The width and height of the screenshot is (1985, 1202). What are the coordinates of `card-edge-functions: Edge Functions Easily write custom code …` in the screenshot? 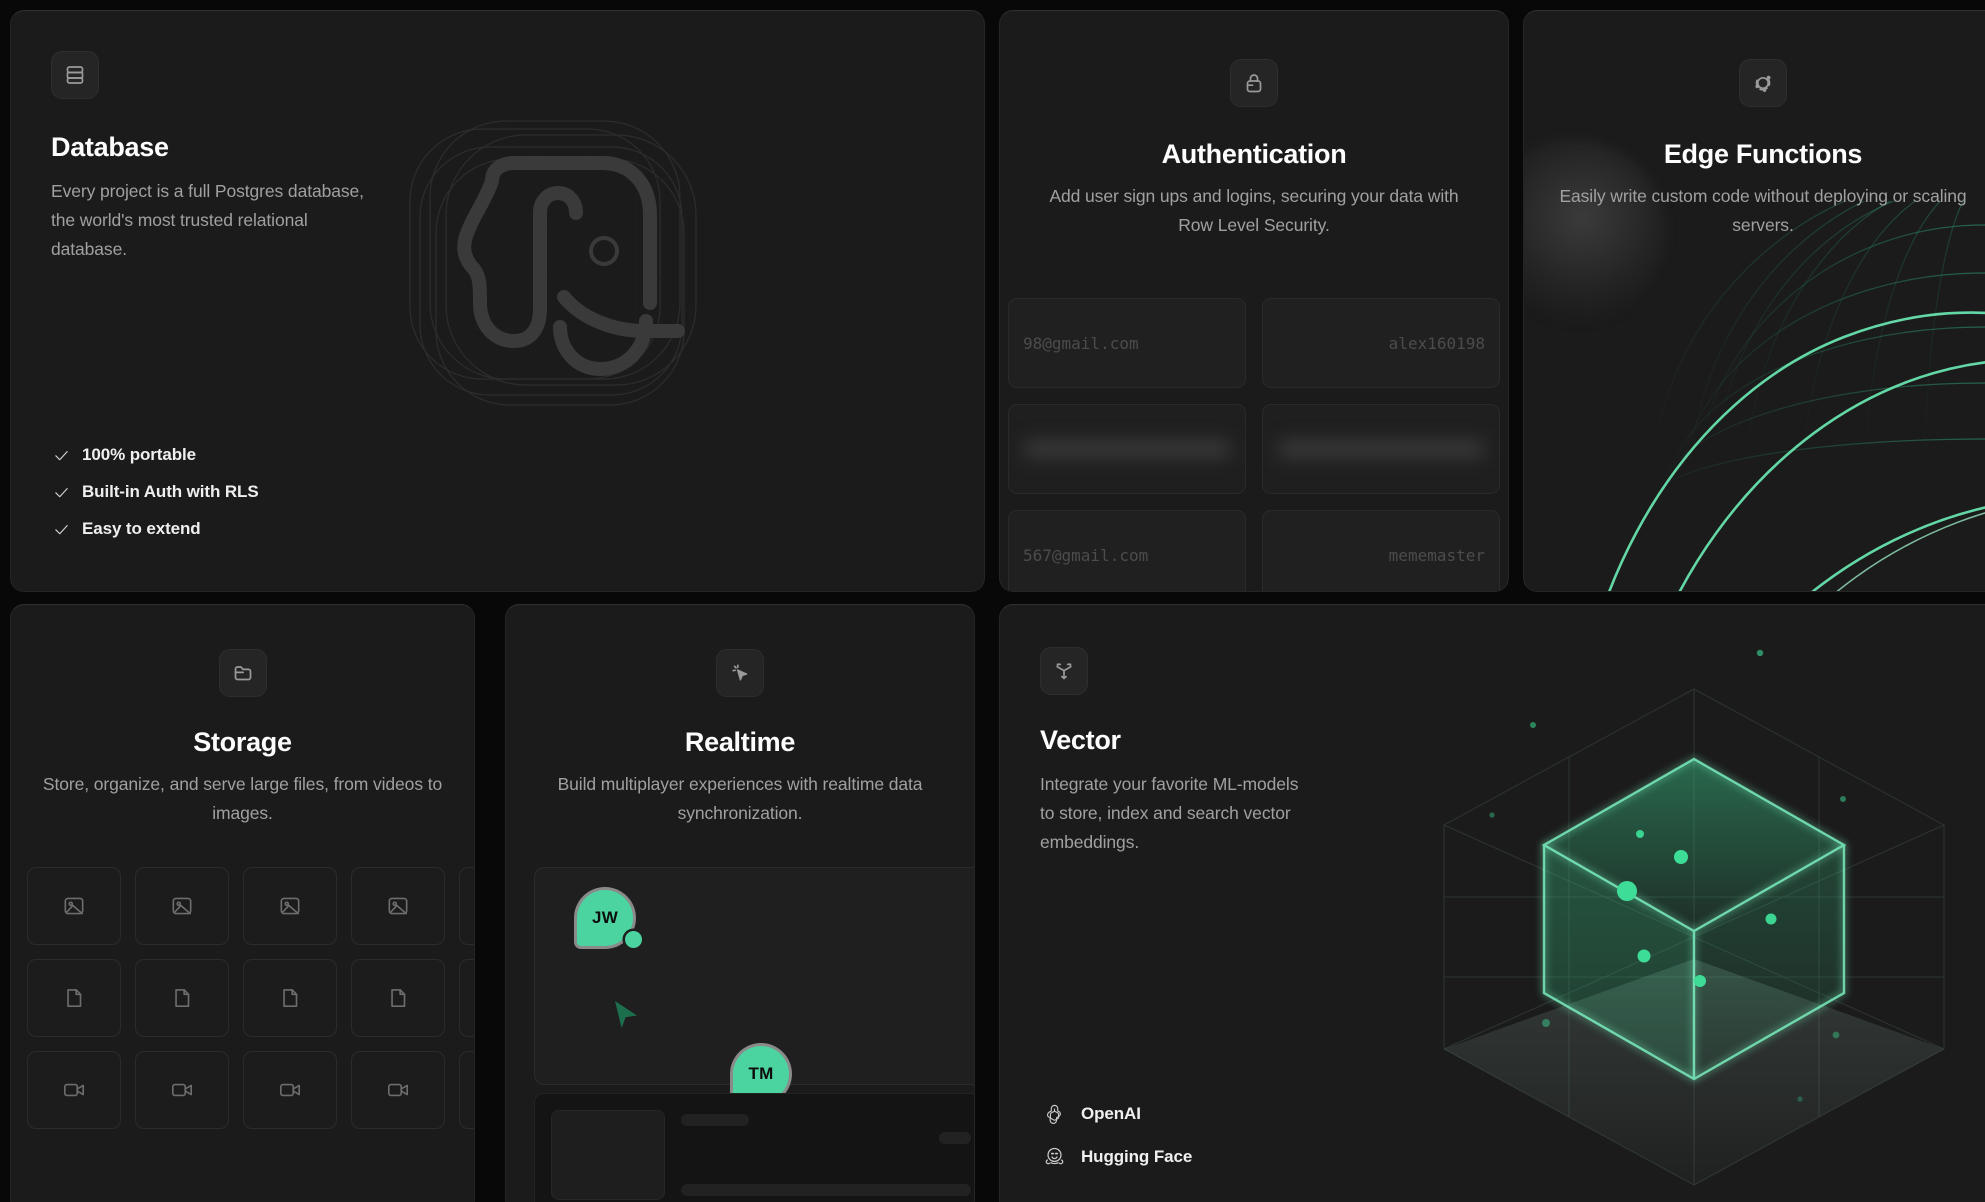 It's located at (1754, 301).